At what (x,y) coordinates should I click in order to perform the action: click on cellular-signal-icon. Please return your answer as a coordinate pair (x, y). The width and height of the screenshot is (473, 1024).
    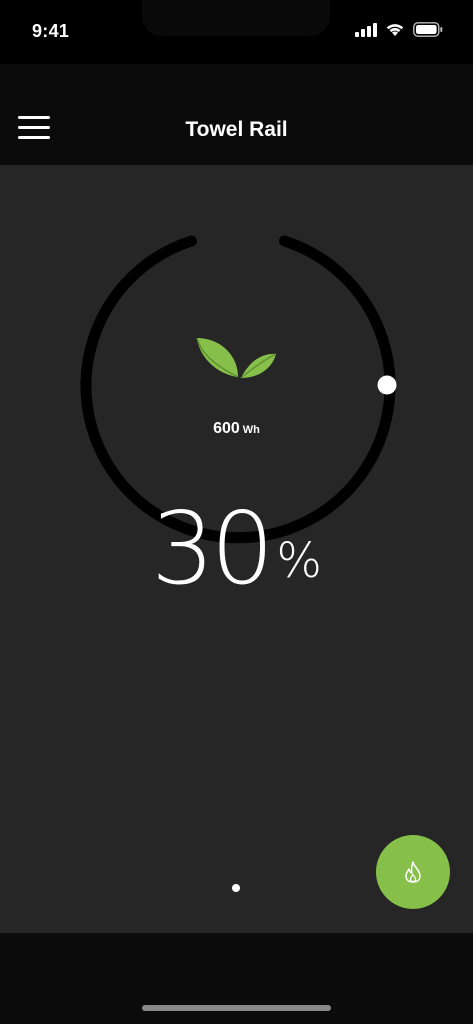
    Looking at the image, I should click on (366, 29).